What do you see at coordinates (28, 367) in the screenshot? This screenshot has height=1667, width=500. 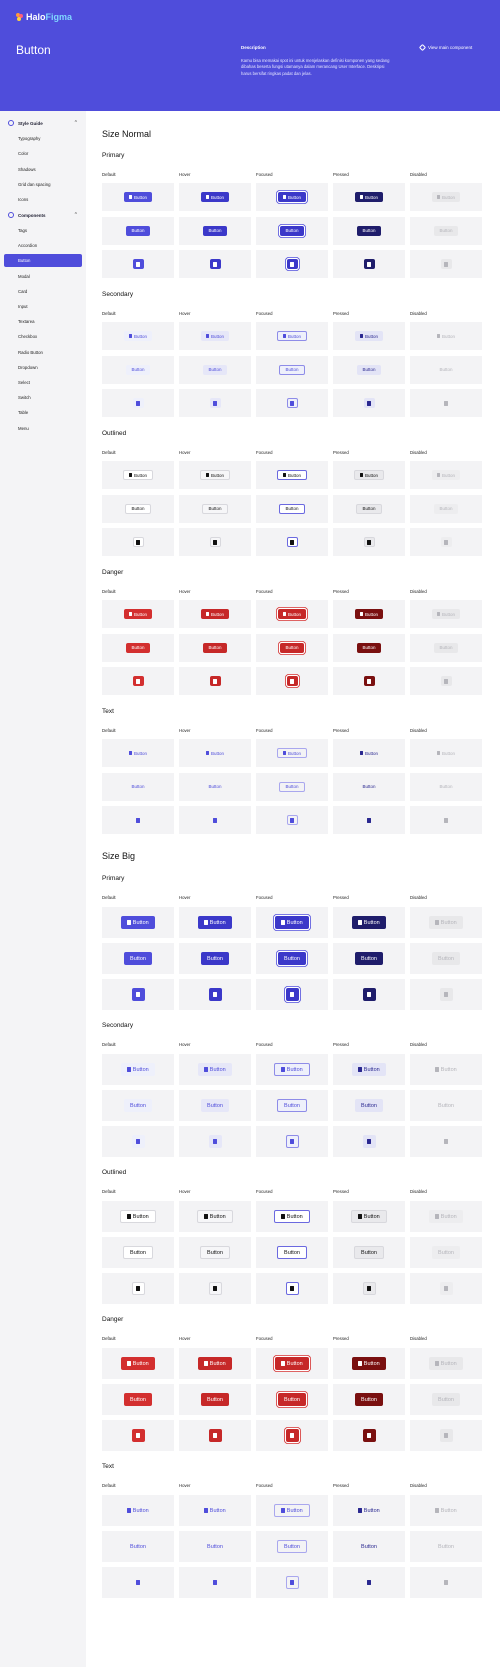 I see `sidebar-item-dropdown: Dropdown` at bounding box center [28, 367].